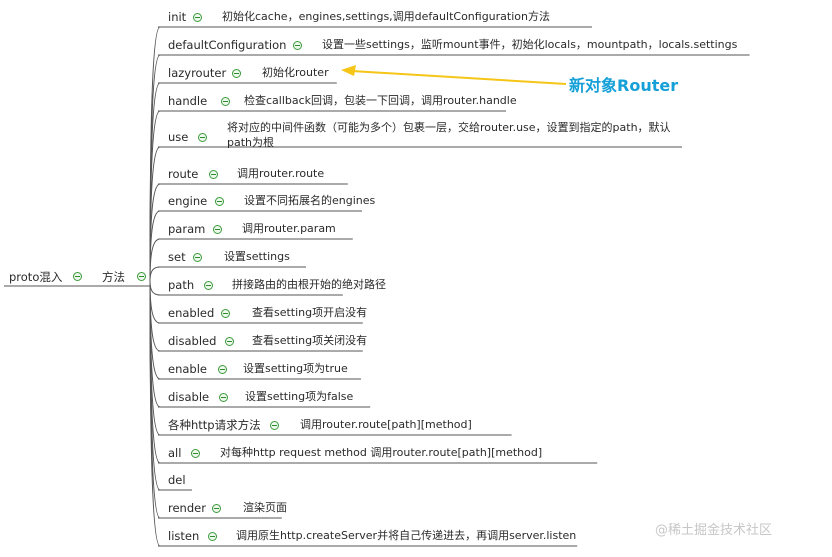  Describe the element at coordinates (227, 45) in the screenshot. I see `method-name: defaultConfiguration` at that location.